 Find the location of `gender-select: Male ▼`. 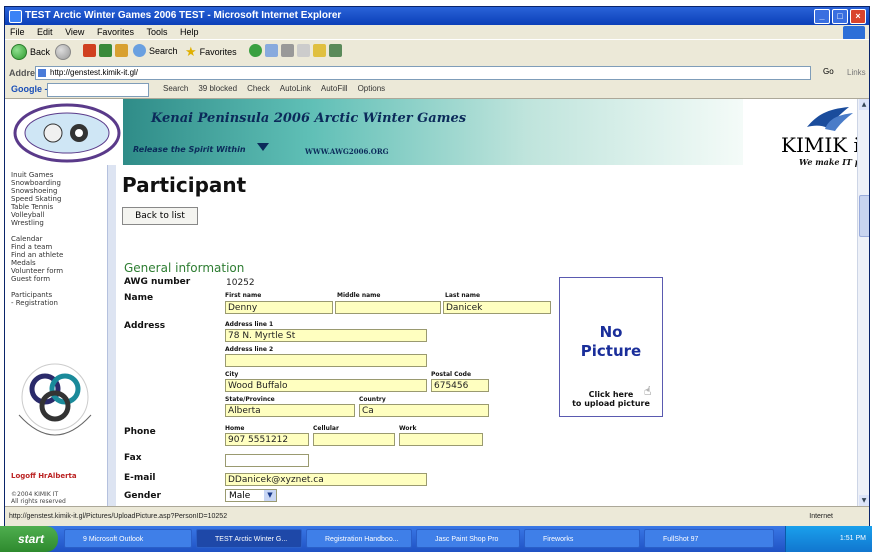

gender-select: Male ▼ is located at coordinates (251, 495).